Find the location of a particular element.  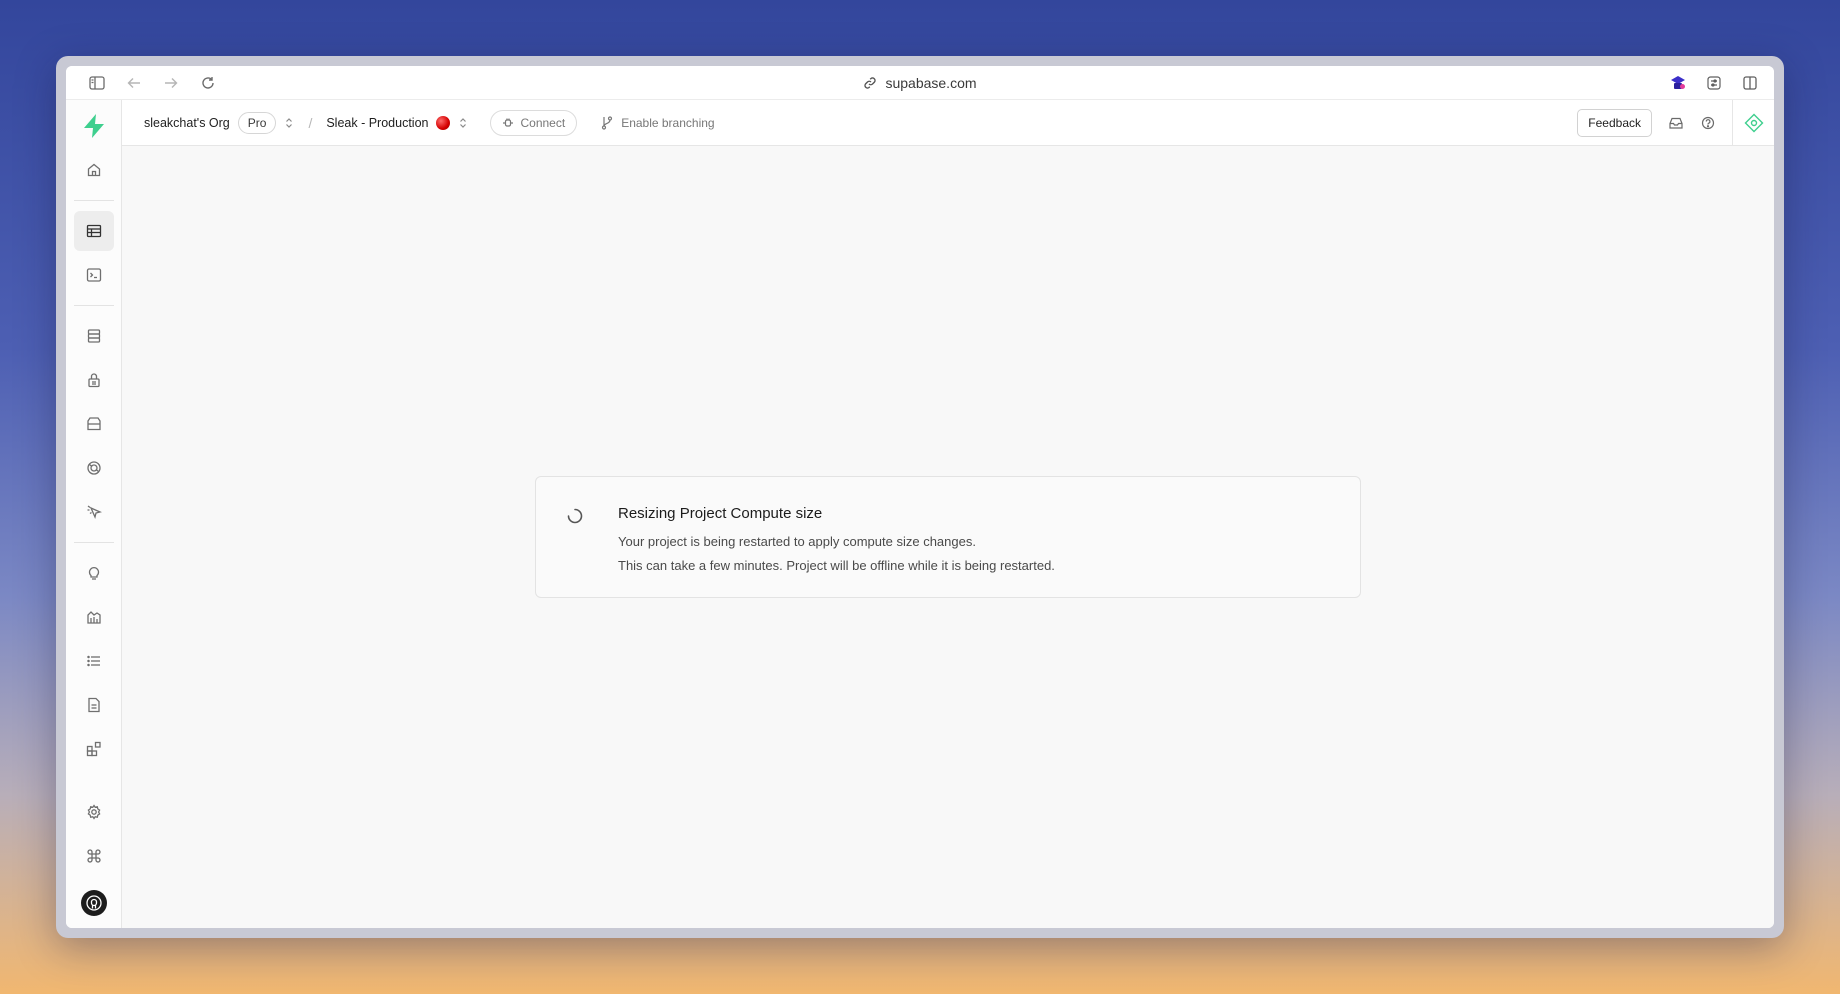

sidebar-item-sql-editor is located at coordinates (94, 275).